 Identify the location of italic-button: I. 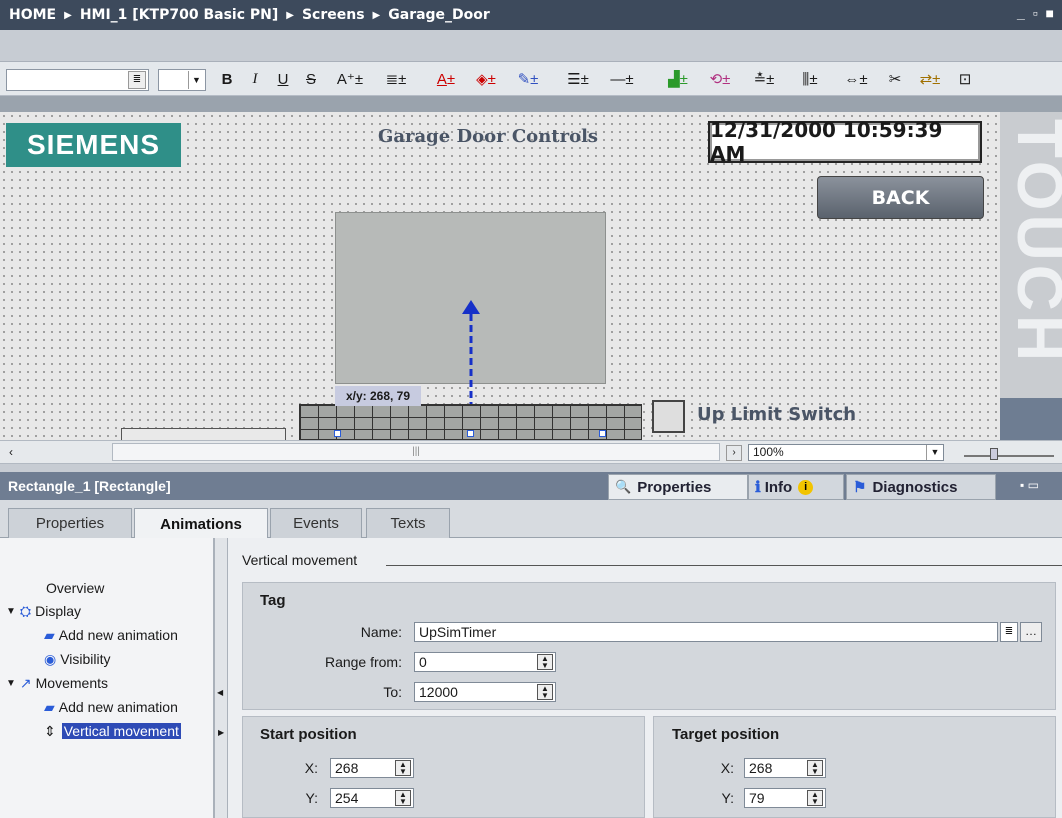
(255, 79).